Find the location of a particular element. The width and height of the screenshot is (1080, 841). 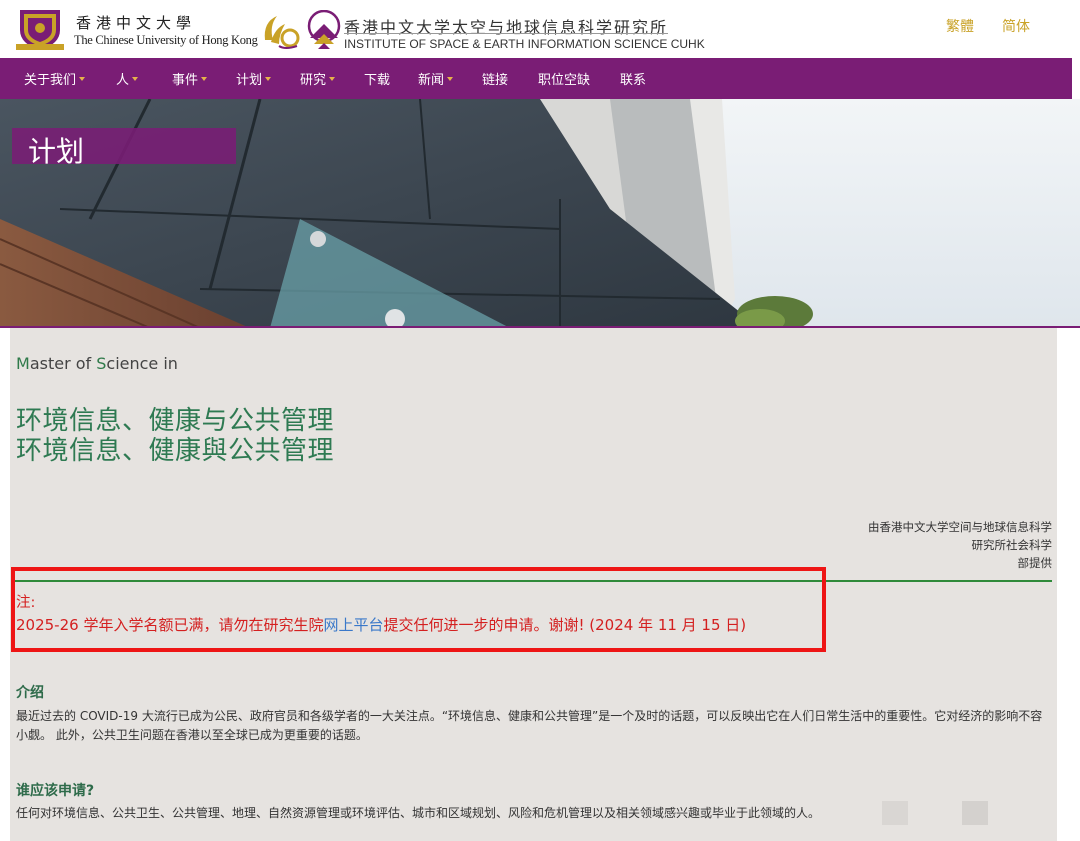

cuhk-name-chinese: 香港中文大學 is located at coordinates (136, 23).